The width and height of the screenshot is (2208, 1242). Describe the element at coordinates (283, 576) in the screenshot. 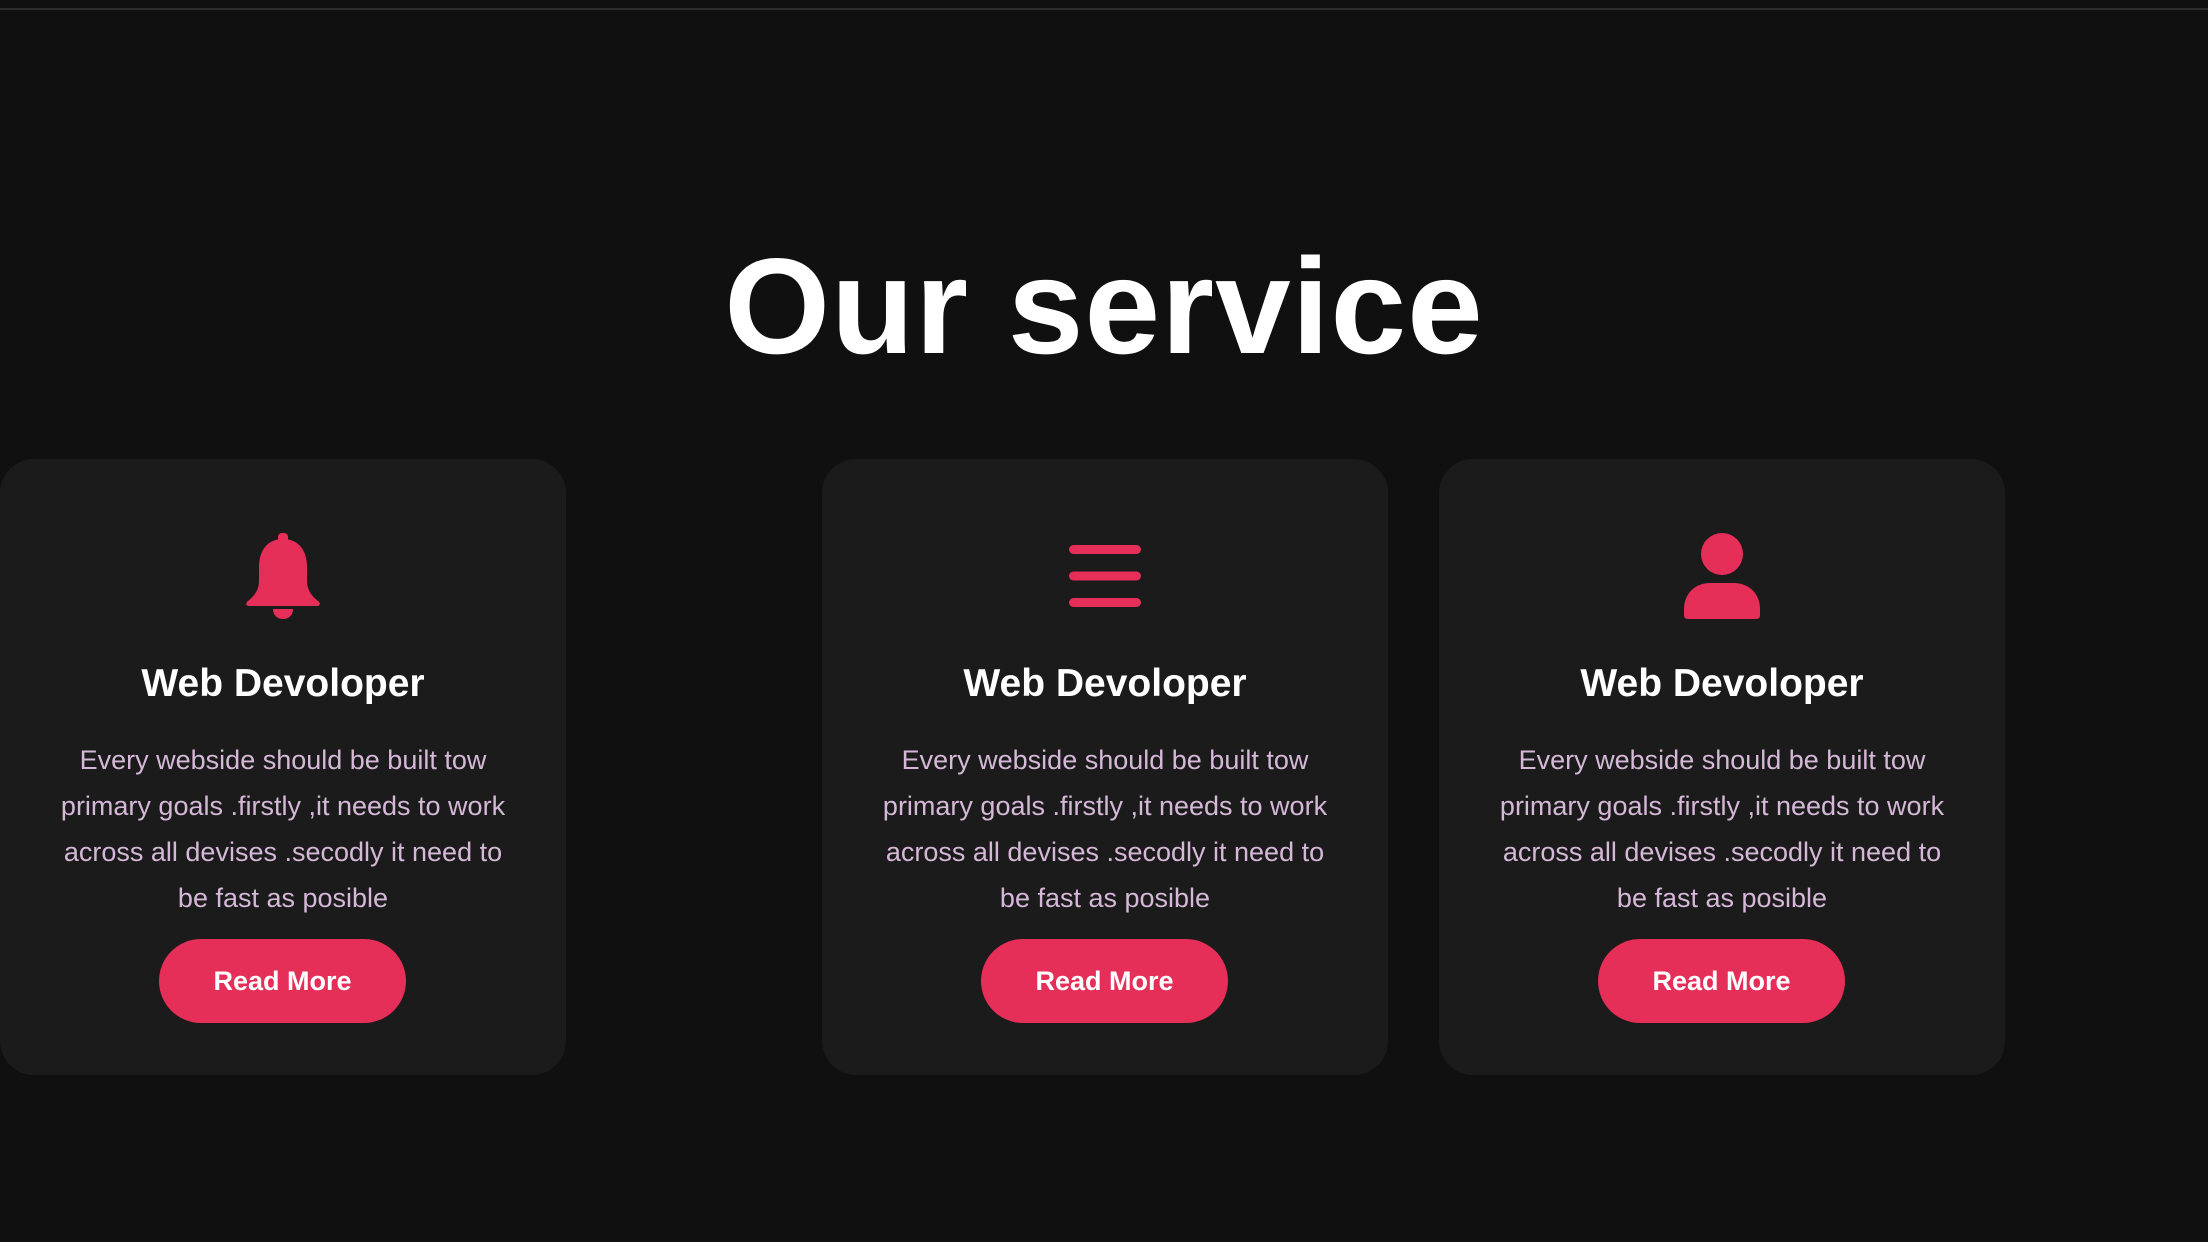

I see `bell-icon` at that location.